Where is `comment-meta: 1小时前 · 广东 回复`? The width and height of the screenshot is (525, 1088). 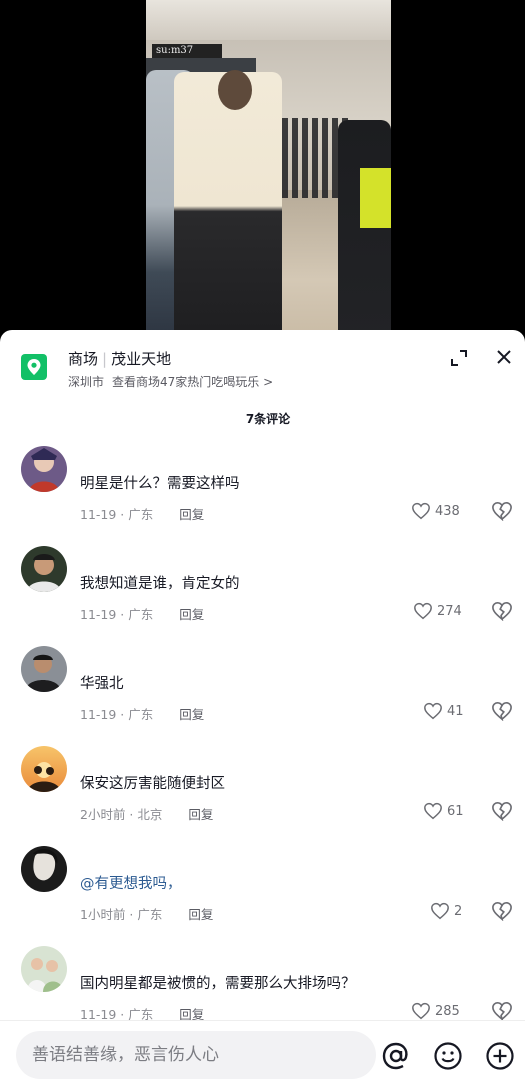 comment-meta: 1小时前 · 广东 回复 is located at coordinates (146, 913).